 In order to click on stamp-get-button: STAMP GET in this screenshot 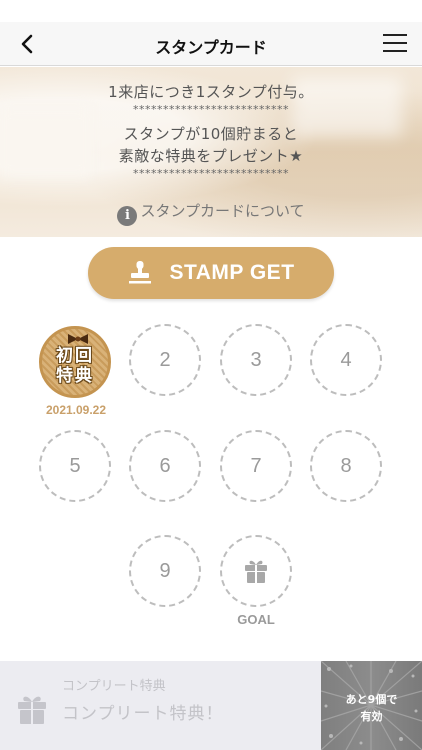, I will do `click(211, 273)`.